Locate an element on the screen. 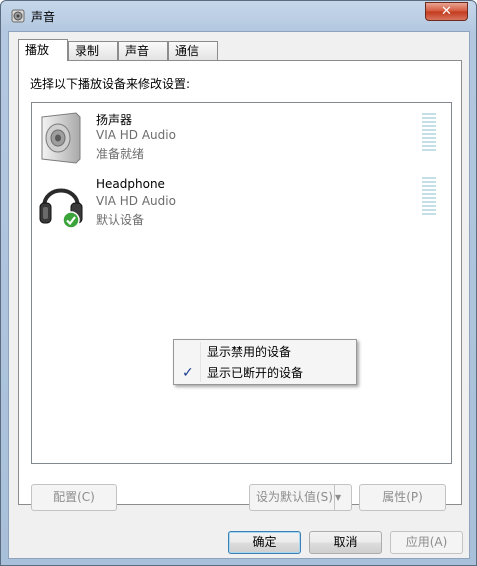 This screenshot has height=566, width=477. instruction-text: 选择以下播放设备来修改设置: is located at coordinates (110, 84).